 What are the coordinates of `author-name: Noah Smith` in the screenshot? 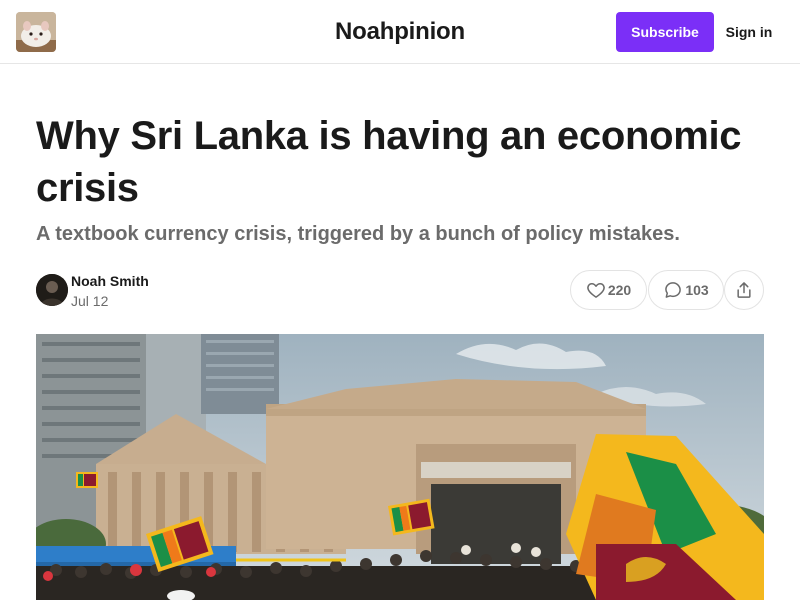 It's located at (110, 281).